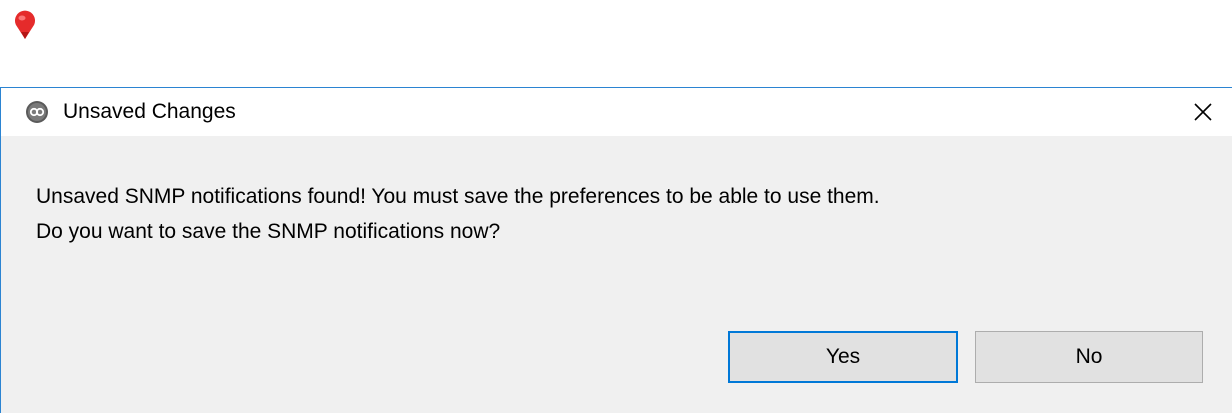  What do you see at coordinates (1089, 357) in the screenshot?
I see `no-button: No` at bounding box center [1089, 357].